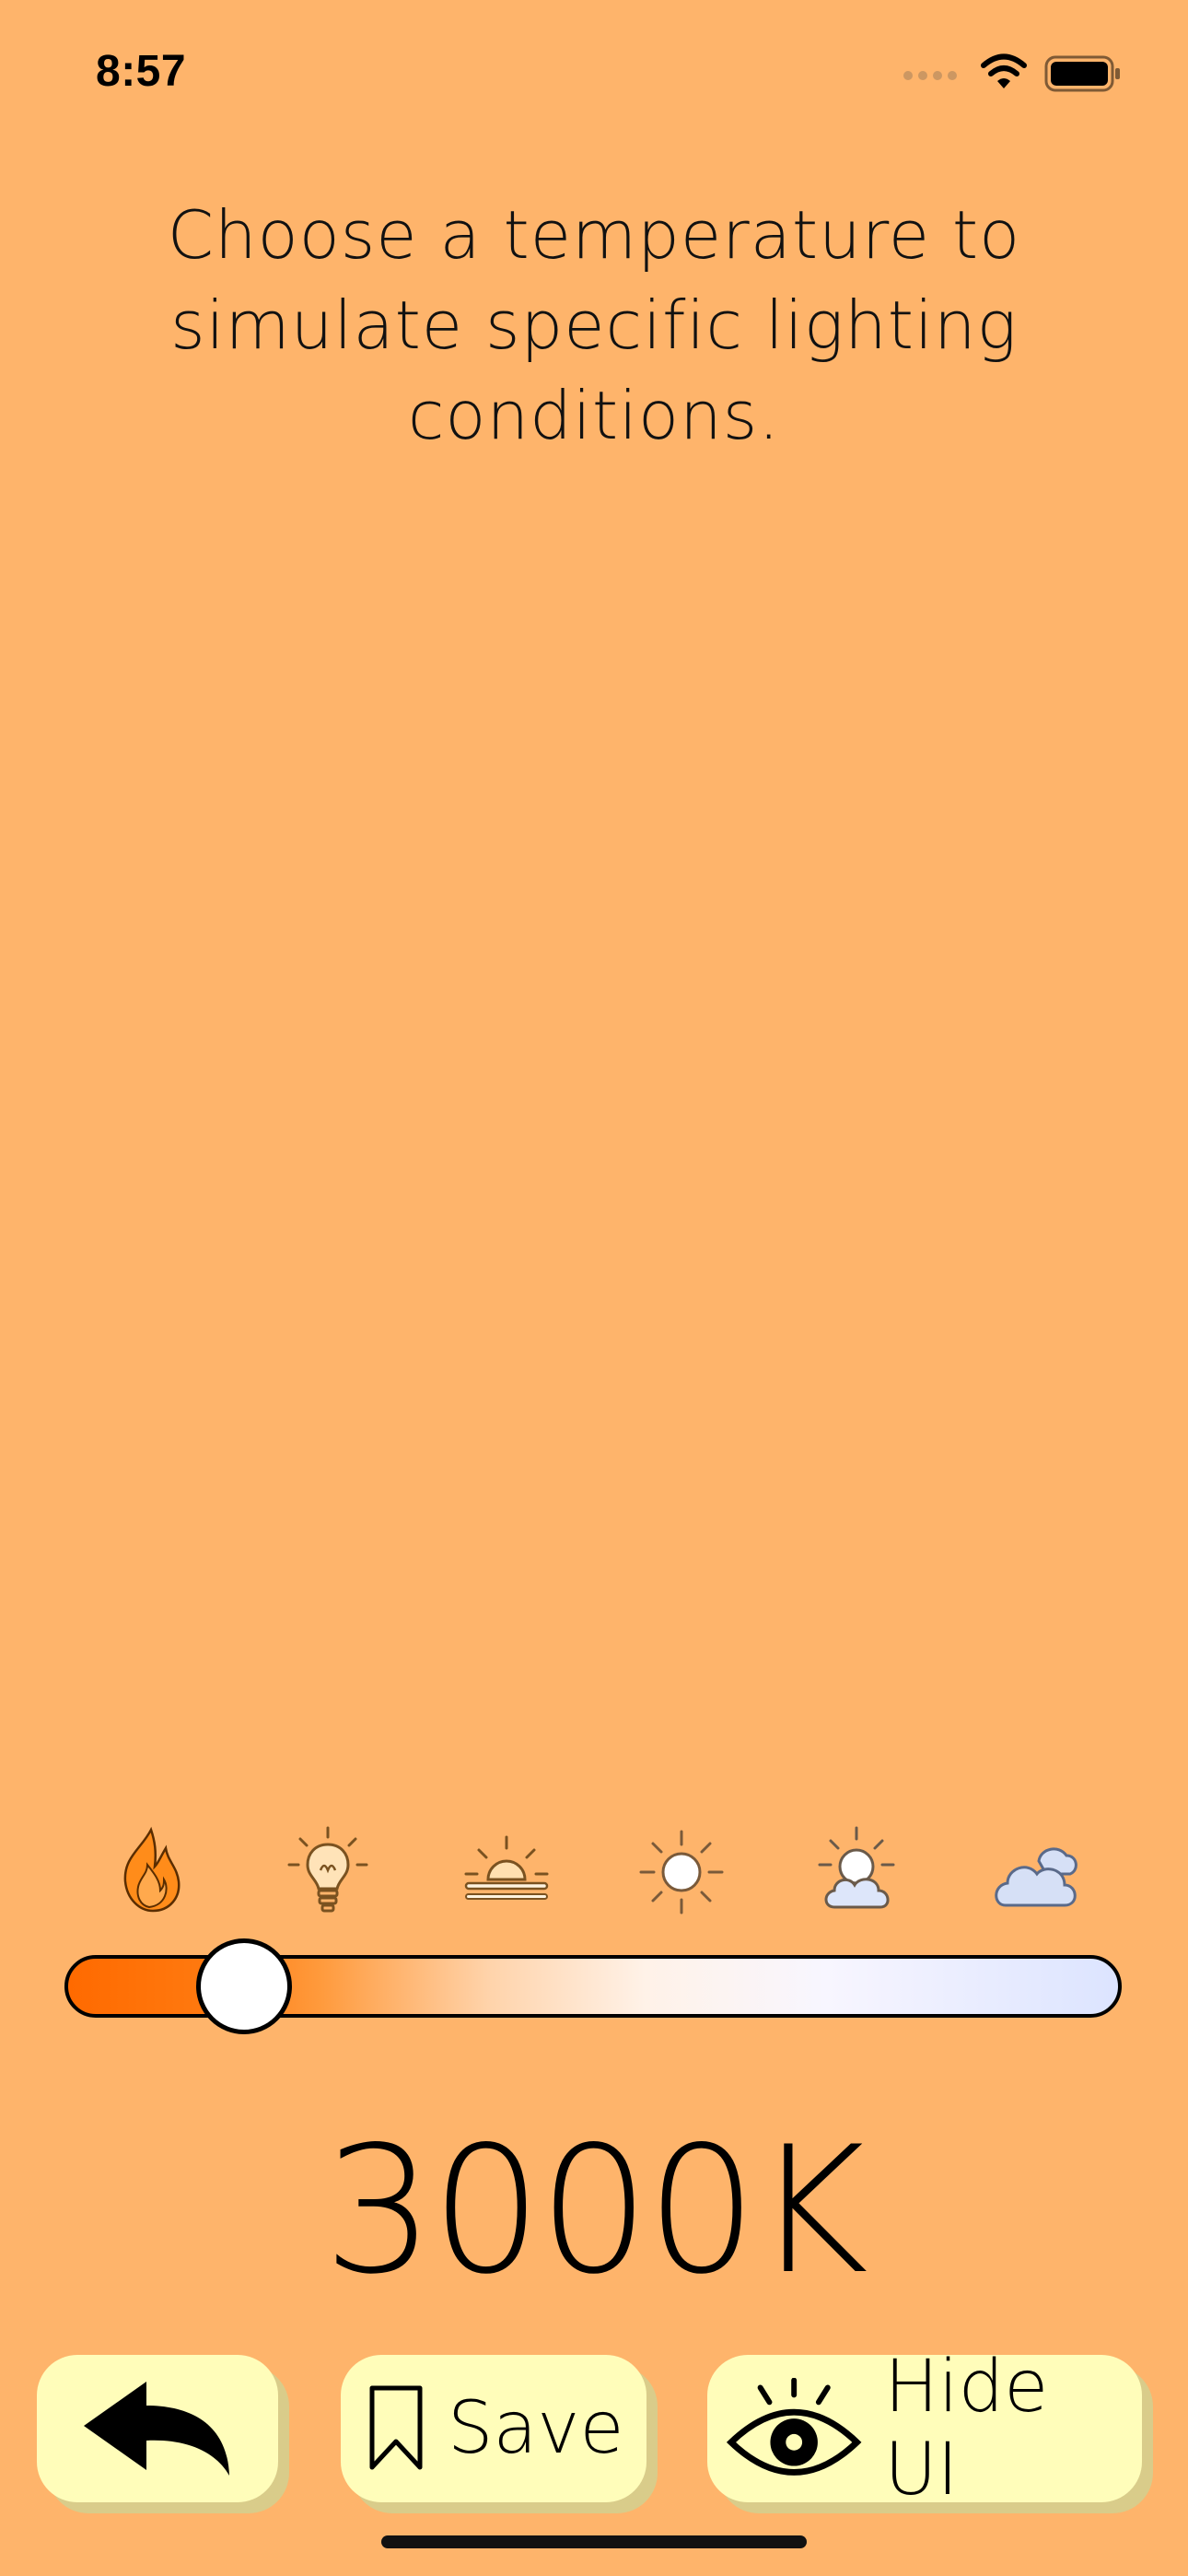  What do you see at coordinates (930, 75) in the screenshot?
I see `signal-dots-icon` at bounding box center [930, 75].